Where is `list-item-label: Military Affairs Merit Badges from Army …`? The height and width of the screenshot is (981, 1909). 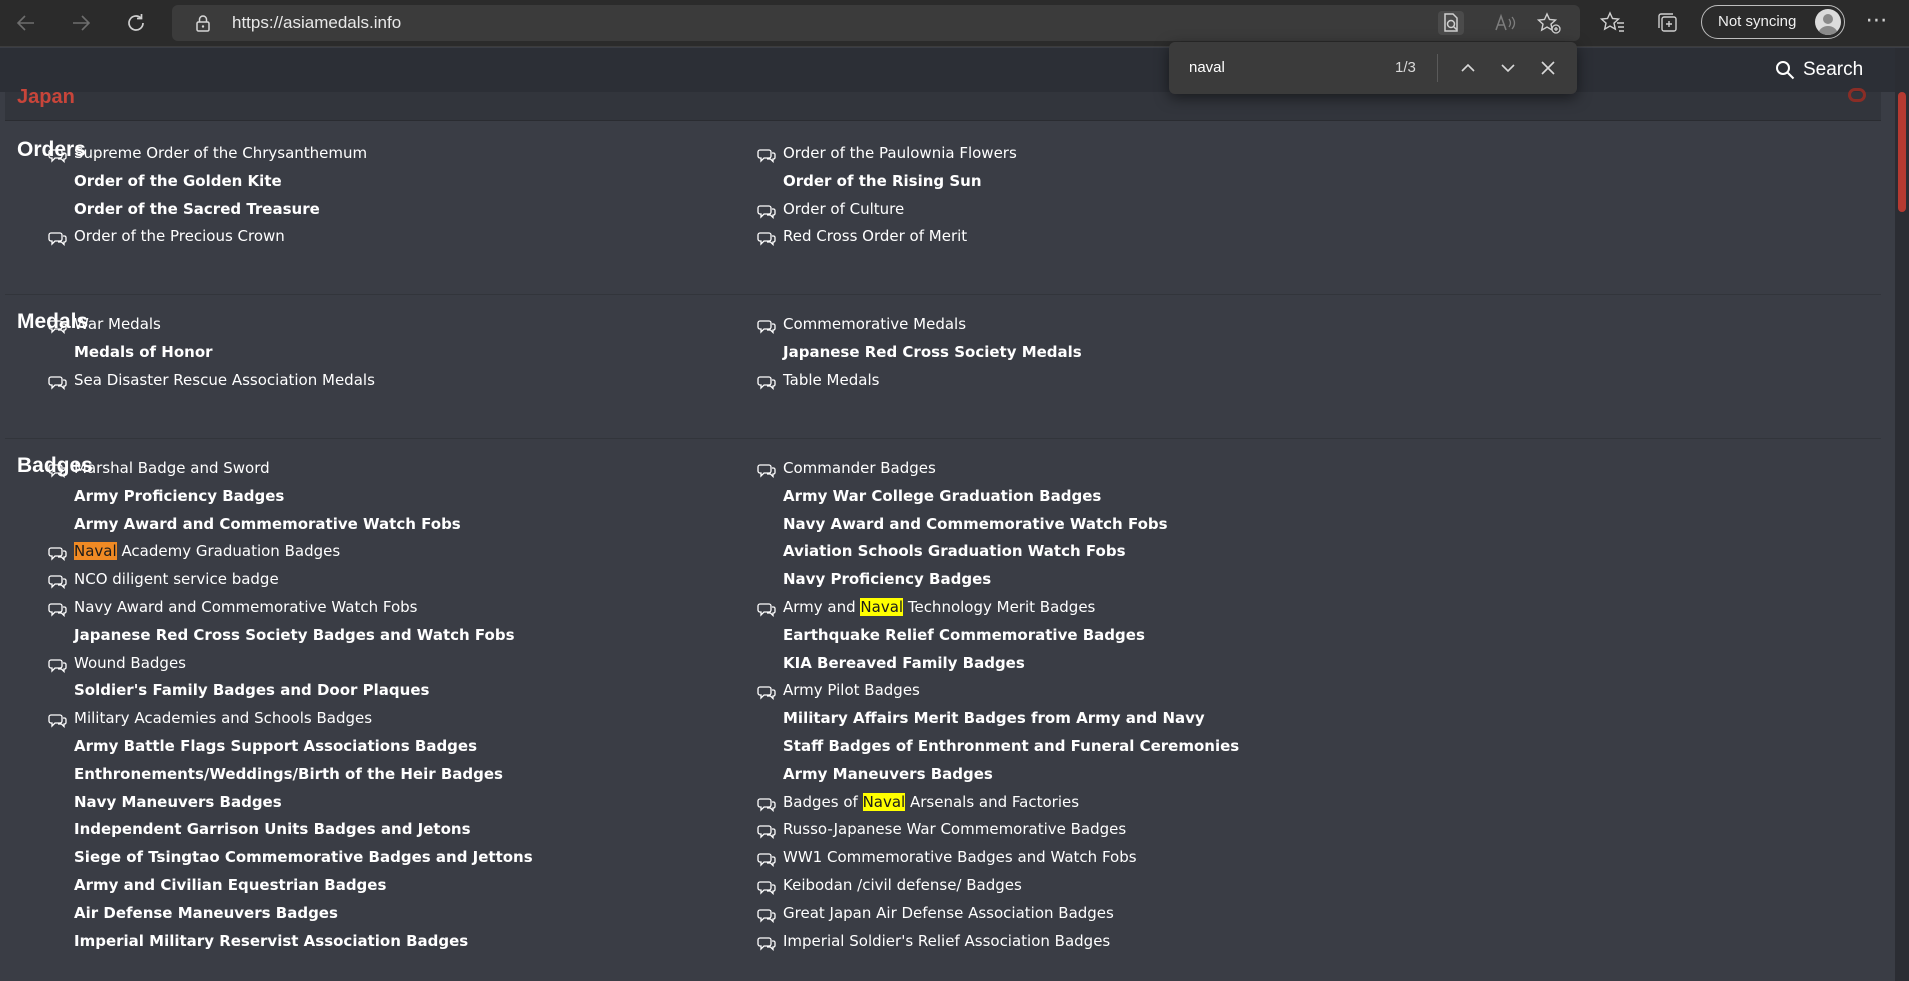
list-item-label: Military Affairs Merit Badges from Army … is located at coordinates (994, 718).